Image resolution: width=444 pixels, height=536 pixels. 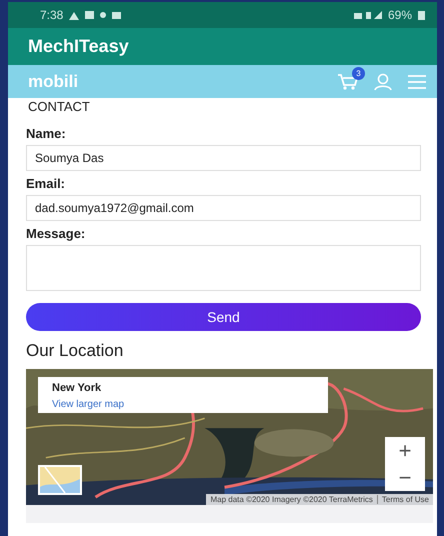 What do you see at coordinates (77, 388) in the screenshot?
I see `place-name: New York` at bounding box center [77, 388].